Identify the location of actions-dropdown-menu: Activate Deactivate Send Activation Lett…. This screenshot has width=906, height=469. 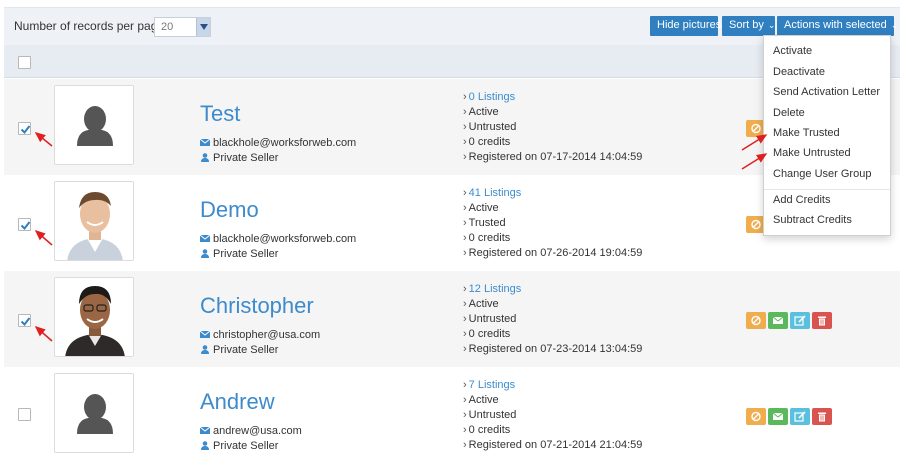
(827, 135).